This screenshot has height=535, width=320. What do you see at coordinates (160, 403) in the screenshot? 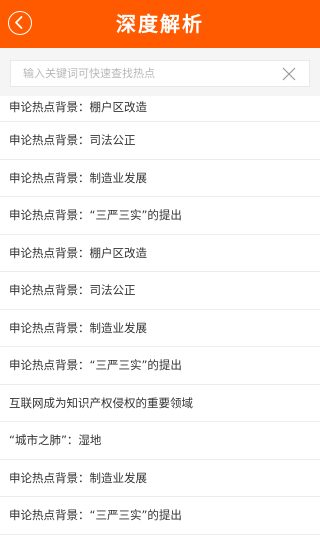
I see `list-item: 互联网成为知识产权侵权的重要领域` at bounding box center [160, 403].